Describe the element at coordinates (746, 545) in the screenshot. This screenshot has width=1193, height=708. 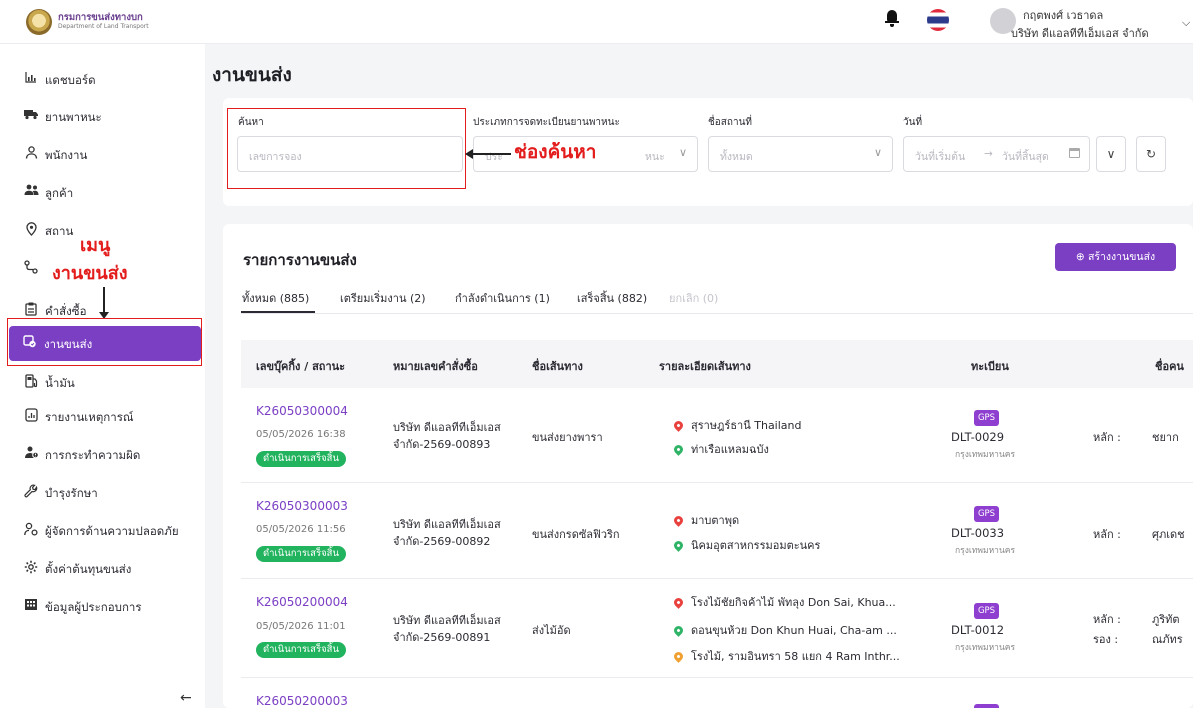
I see `route-stop: นิคมอุตสาหกรรมอมตะนคร` at that location.